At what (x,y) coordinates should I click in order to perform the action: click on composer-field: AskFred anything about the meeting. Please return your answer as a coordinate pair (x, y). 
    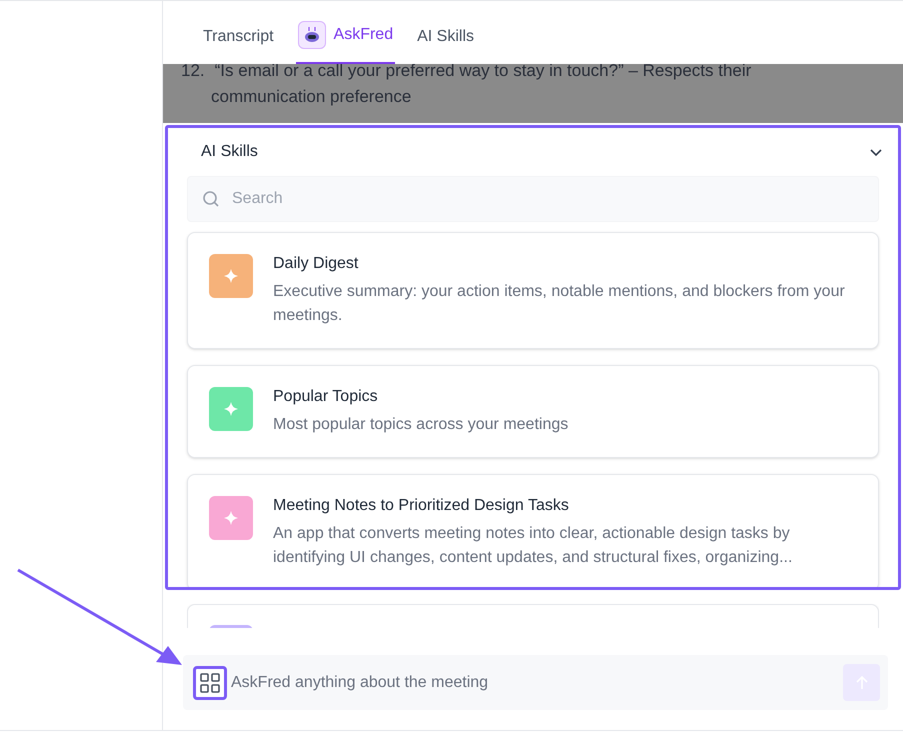
    Looking at the image, I should click on (535, 682).